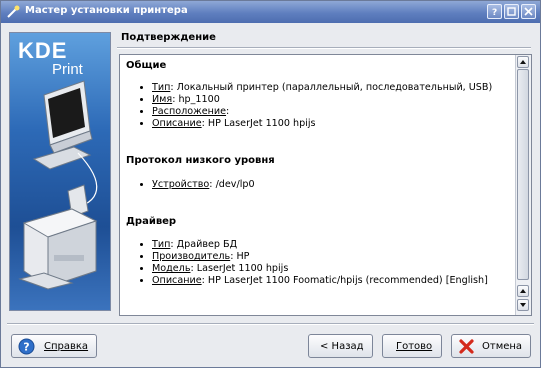 This screenshot has width=541, height=368. What do you see at coordinates (324, 48) in the screenshot?
I see `header-divider` at bounding box center [324, 48].